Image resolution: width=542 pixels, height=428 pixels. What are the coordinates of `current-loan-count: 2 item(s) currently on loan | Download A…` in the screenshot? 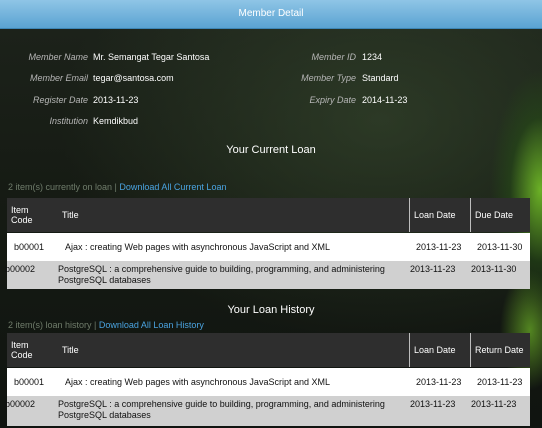 It's located at (117, 187).